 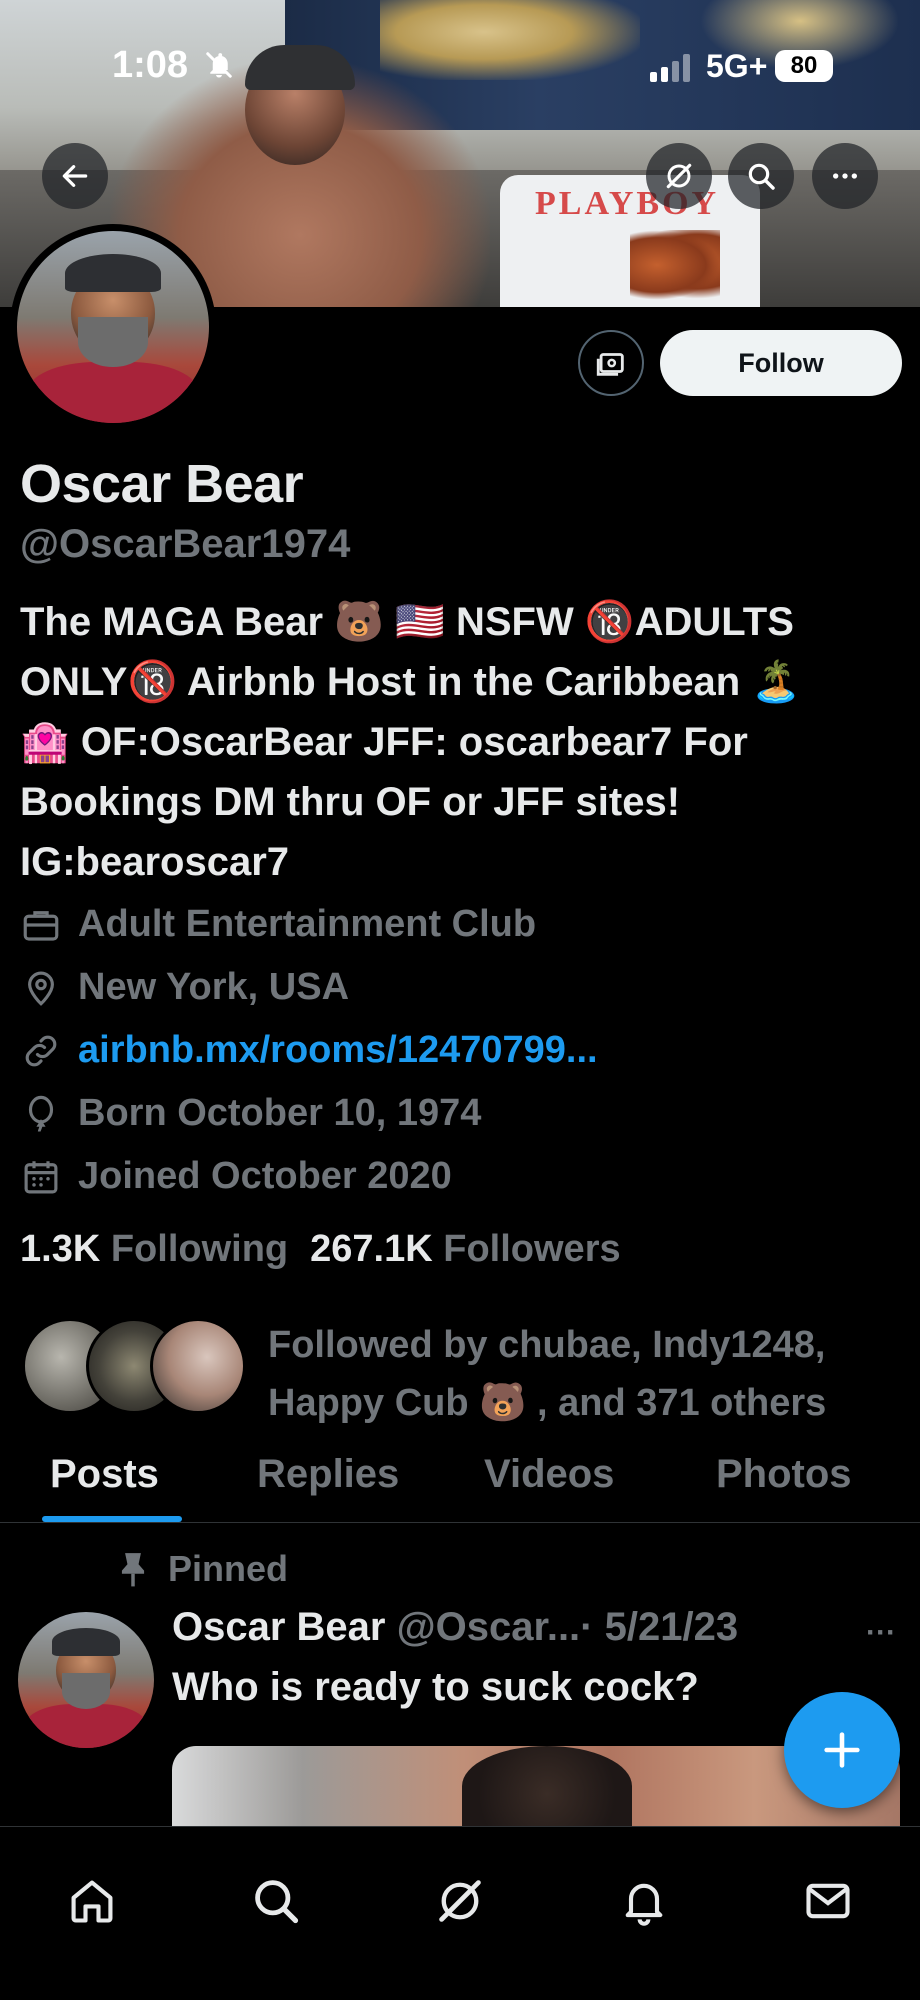 What do you see at coordinates (670, 68) in the screenshot?
I see `cellular-signal-icon` at bounding box center [670, 68].